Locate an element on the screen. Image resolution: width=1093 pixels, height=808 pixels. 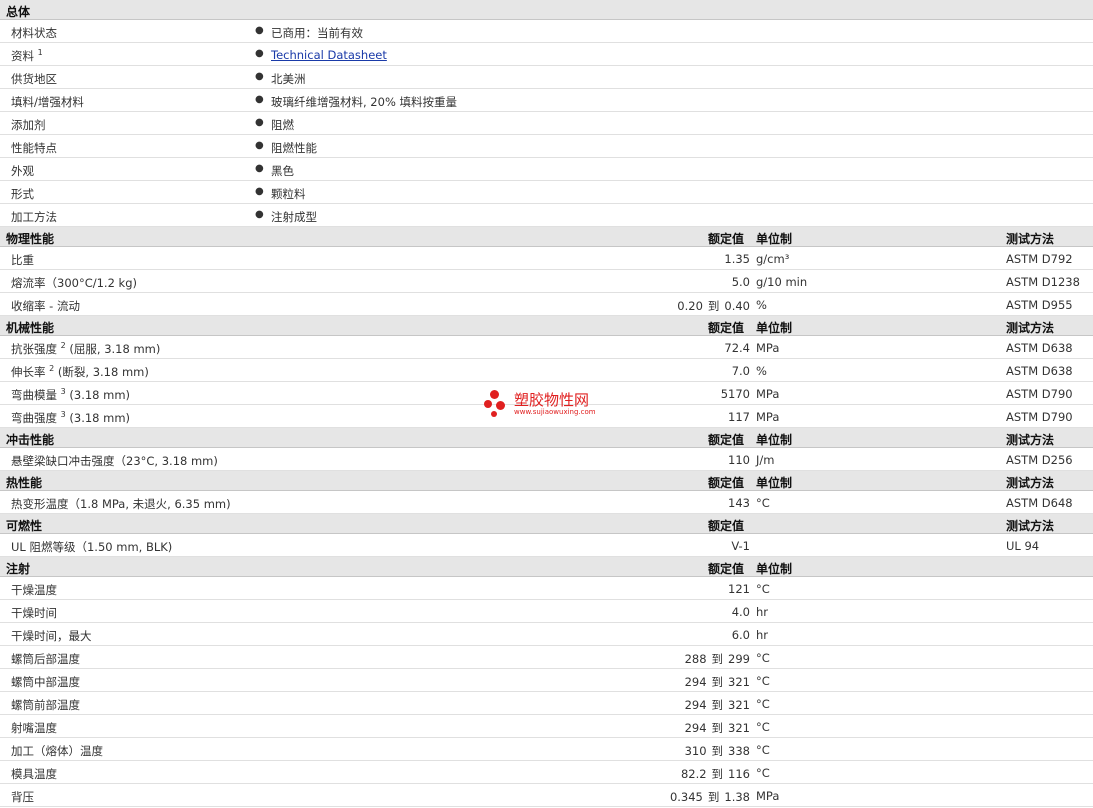
range-from: 0.345 is located at coordinates (686, 797).